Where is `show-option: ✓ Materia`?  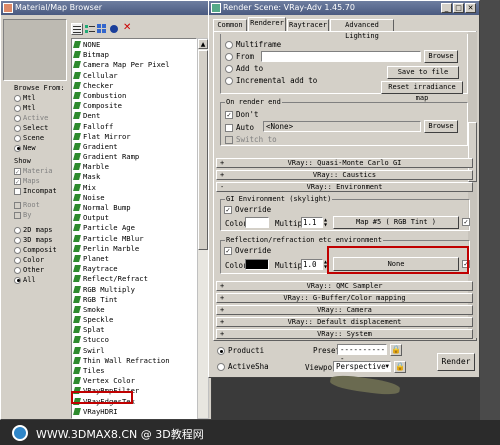 show-option: ✓ Materia is located at coordinates (41, 171).